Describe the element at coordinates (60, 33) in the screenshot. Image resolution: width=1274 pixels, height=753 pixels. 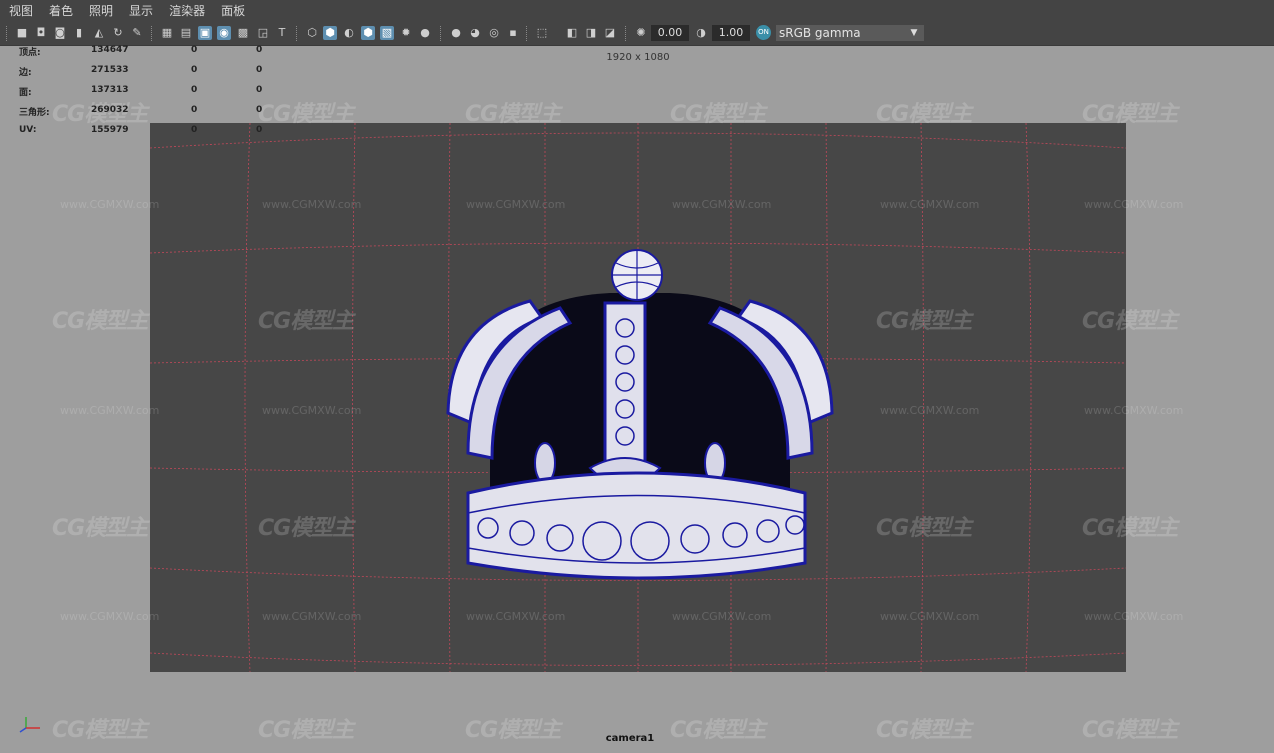
I see `bookmark-camera-icon: ◙` at that location.